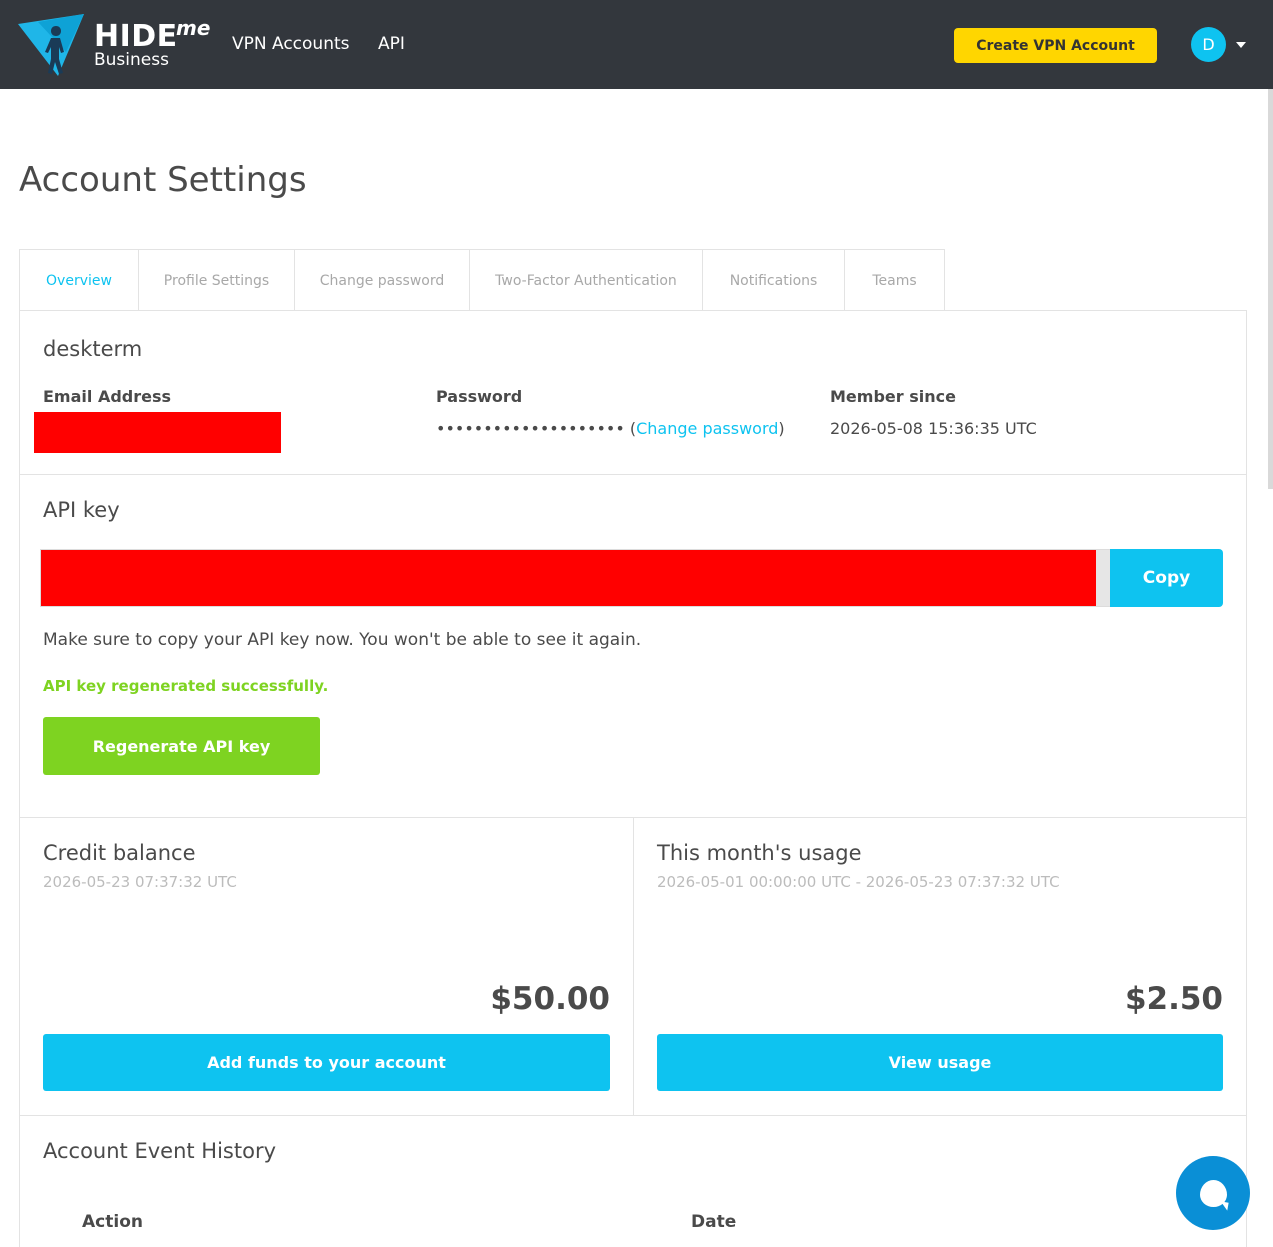 The image size is (1273, 1247). What do you see at coordinates (479, 396) in the screenshot?
I see `password-label: Password` at bounding box center [479, 396].